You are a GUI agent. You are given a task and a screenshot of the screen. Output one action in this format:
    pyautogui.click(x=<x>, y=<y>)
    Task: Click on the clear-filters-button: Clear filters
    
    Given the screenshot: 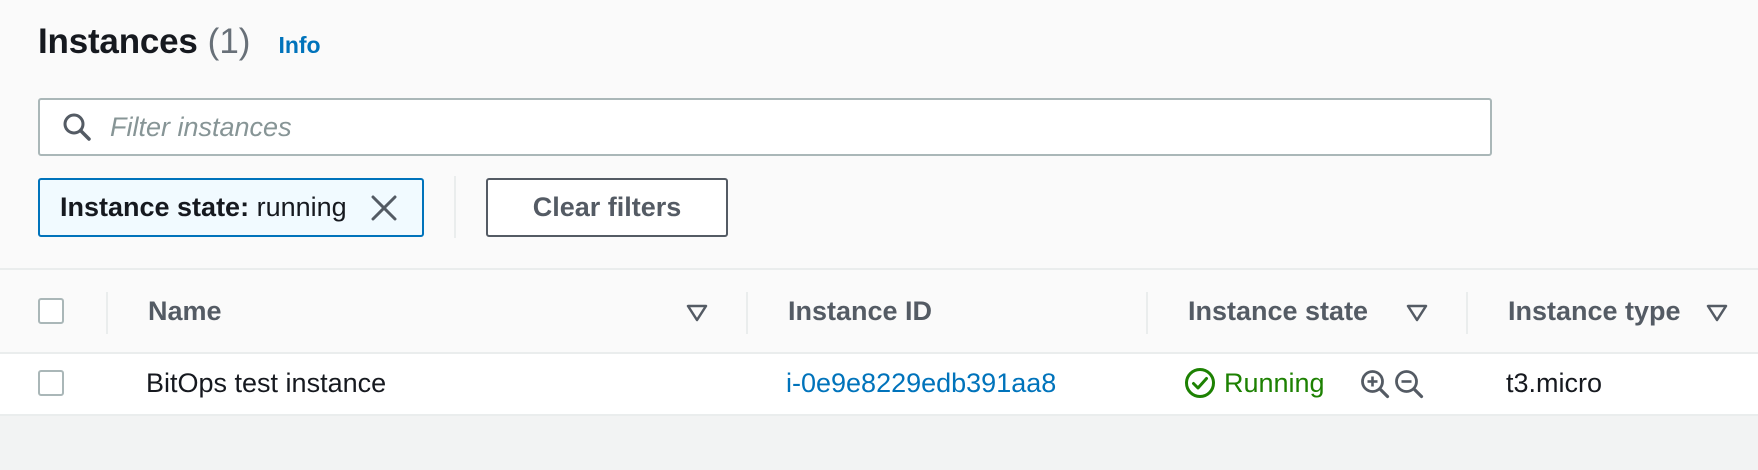 What is the action you would take?
    pyautogui.click(x=607, y=207)
    